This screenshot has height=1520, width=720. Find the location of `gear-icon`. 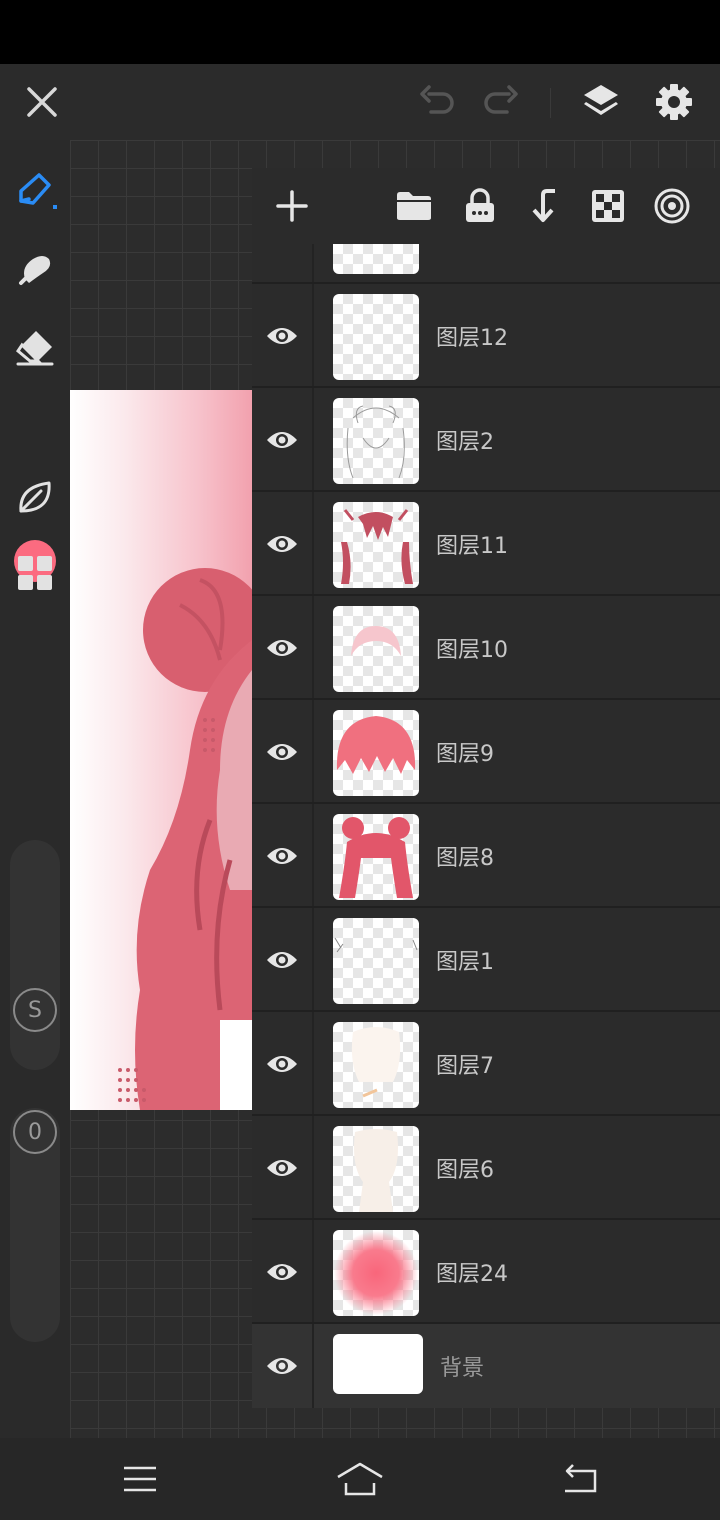

gear-icon is located at coordinates (674, 102).